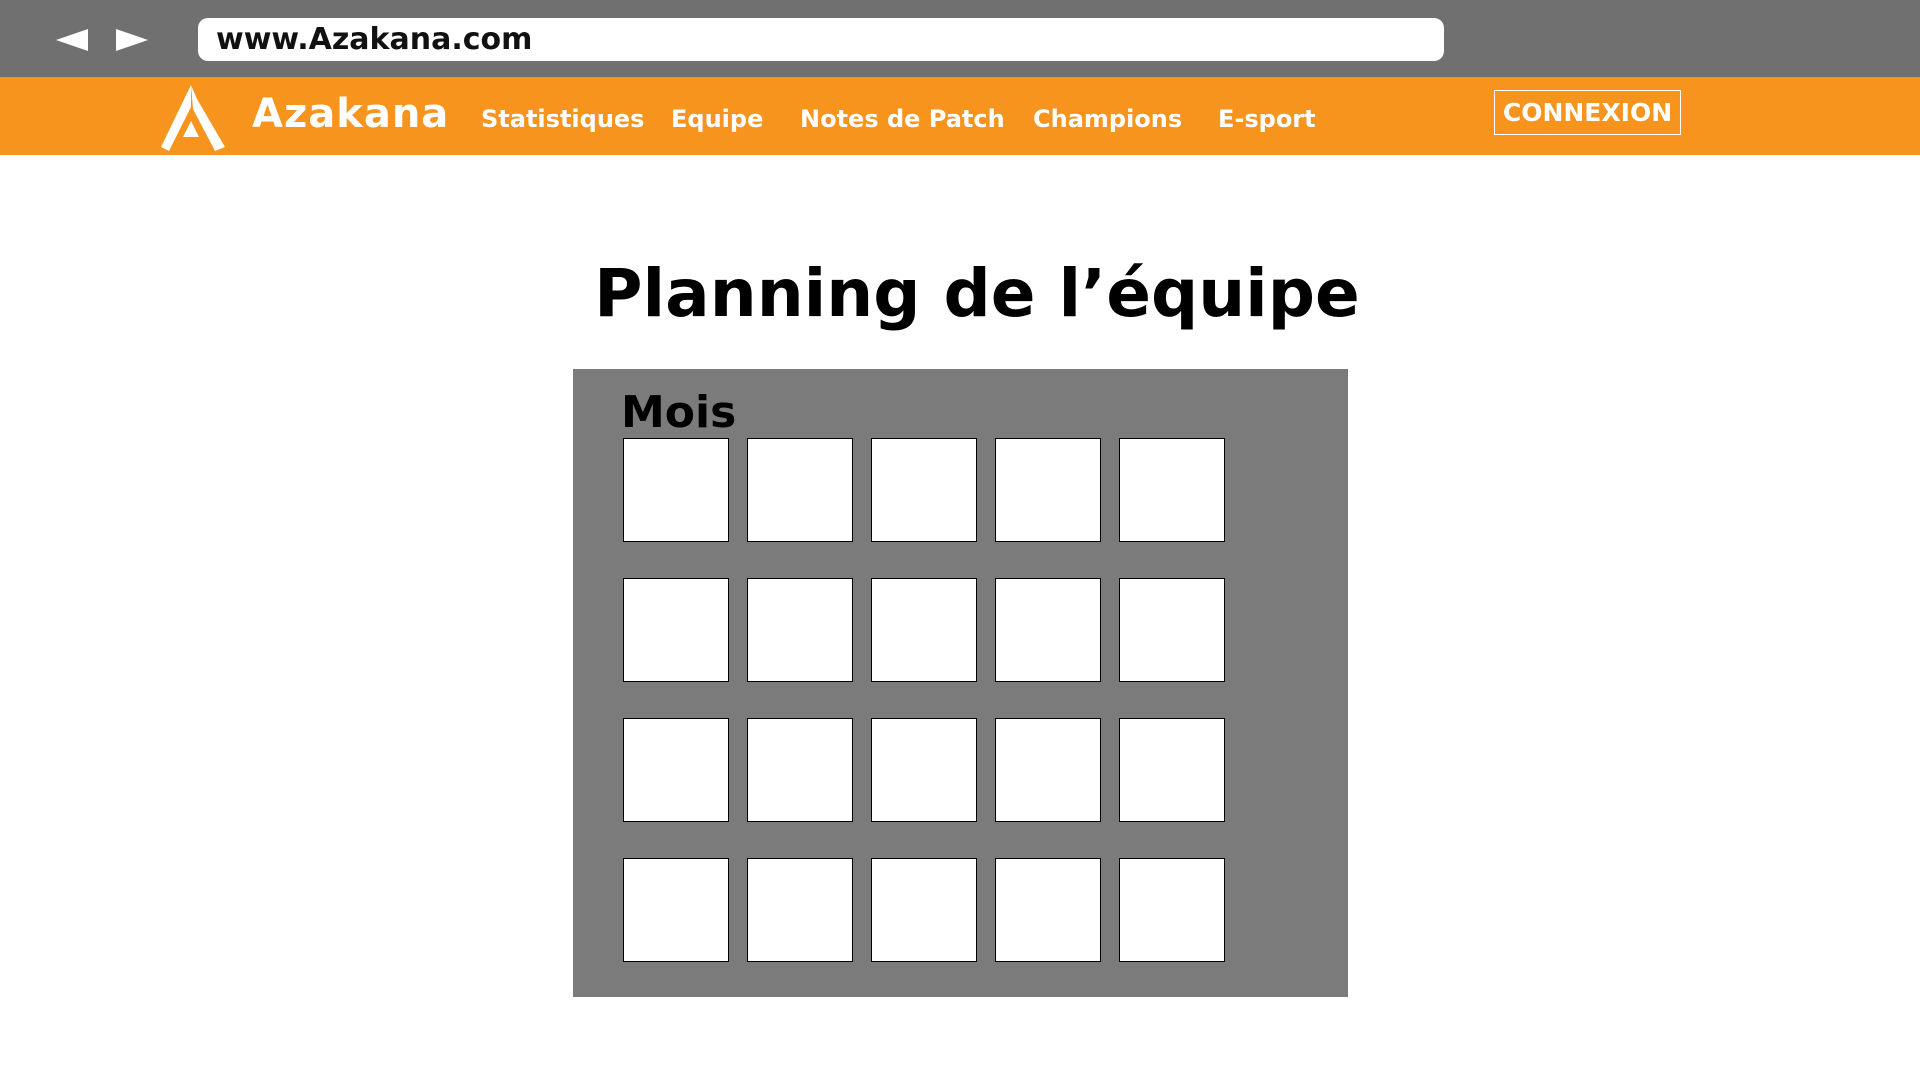 The width and height of the screenshot is (1920, 1080). I want to click on azakana-logo-icon, so click(191, 117).